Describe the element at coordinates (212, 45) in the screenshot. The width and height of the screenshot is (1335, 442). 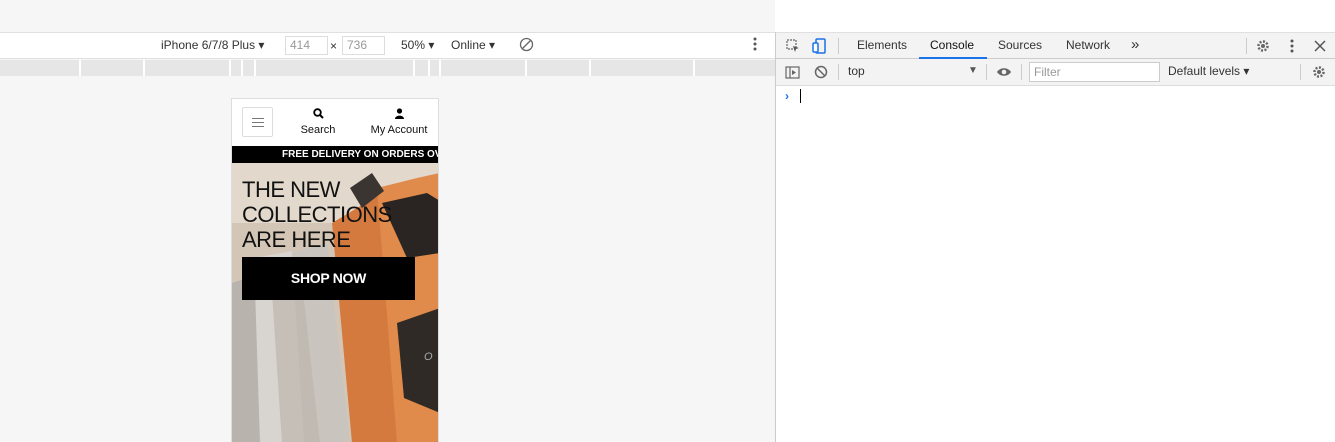
I see `device-select: iPhone 6/7/8 Plus ▾` at that location.